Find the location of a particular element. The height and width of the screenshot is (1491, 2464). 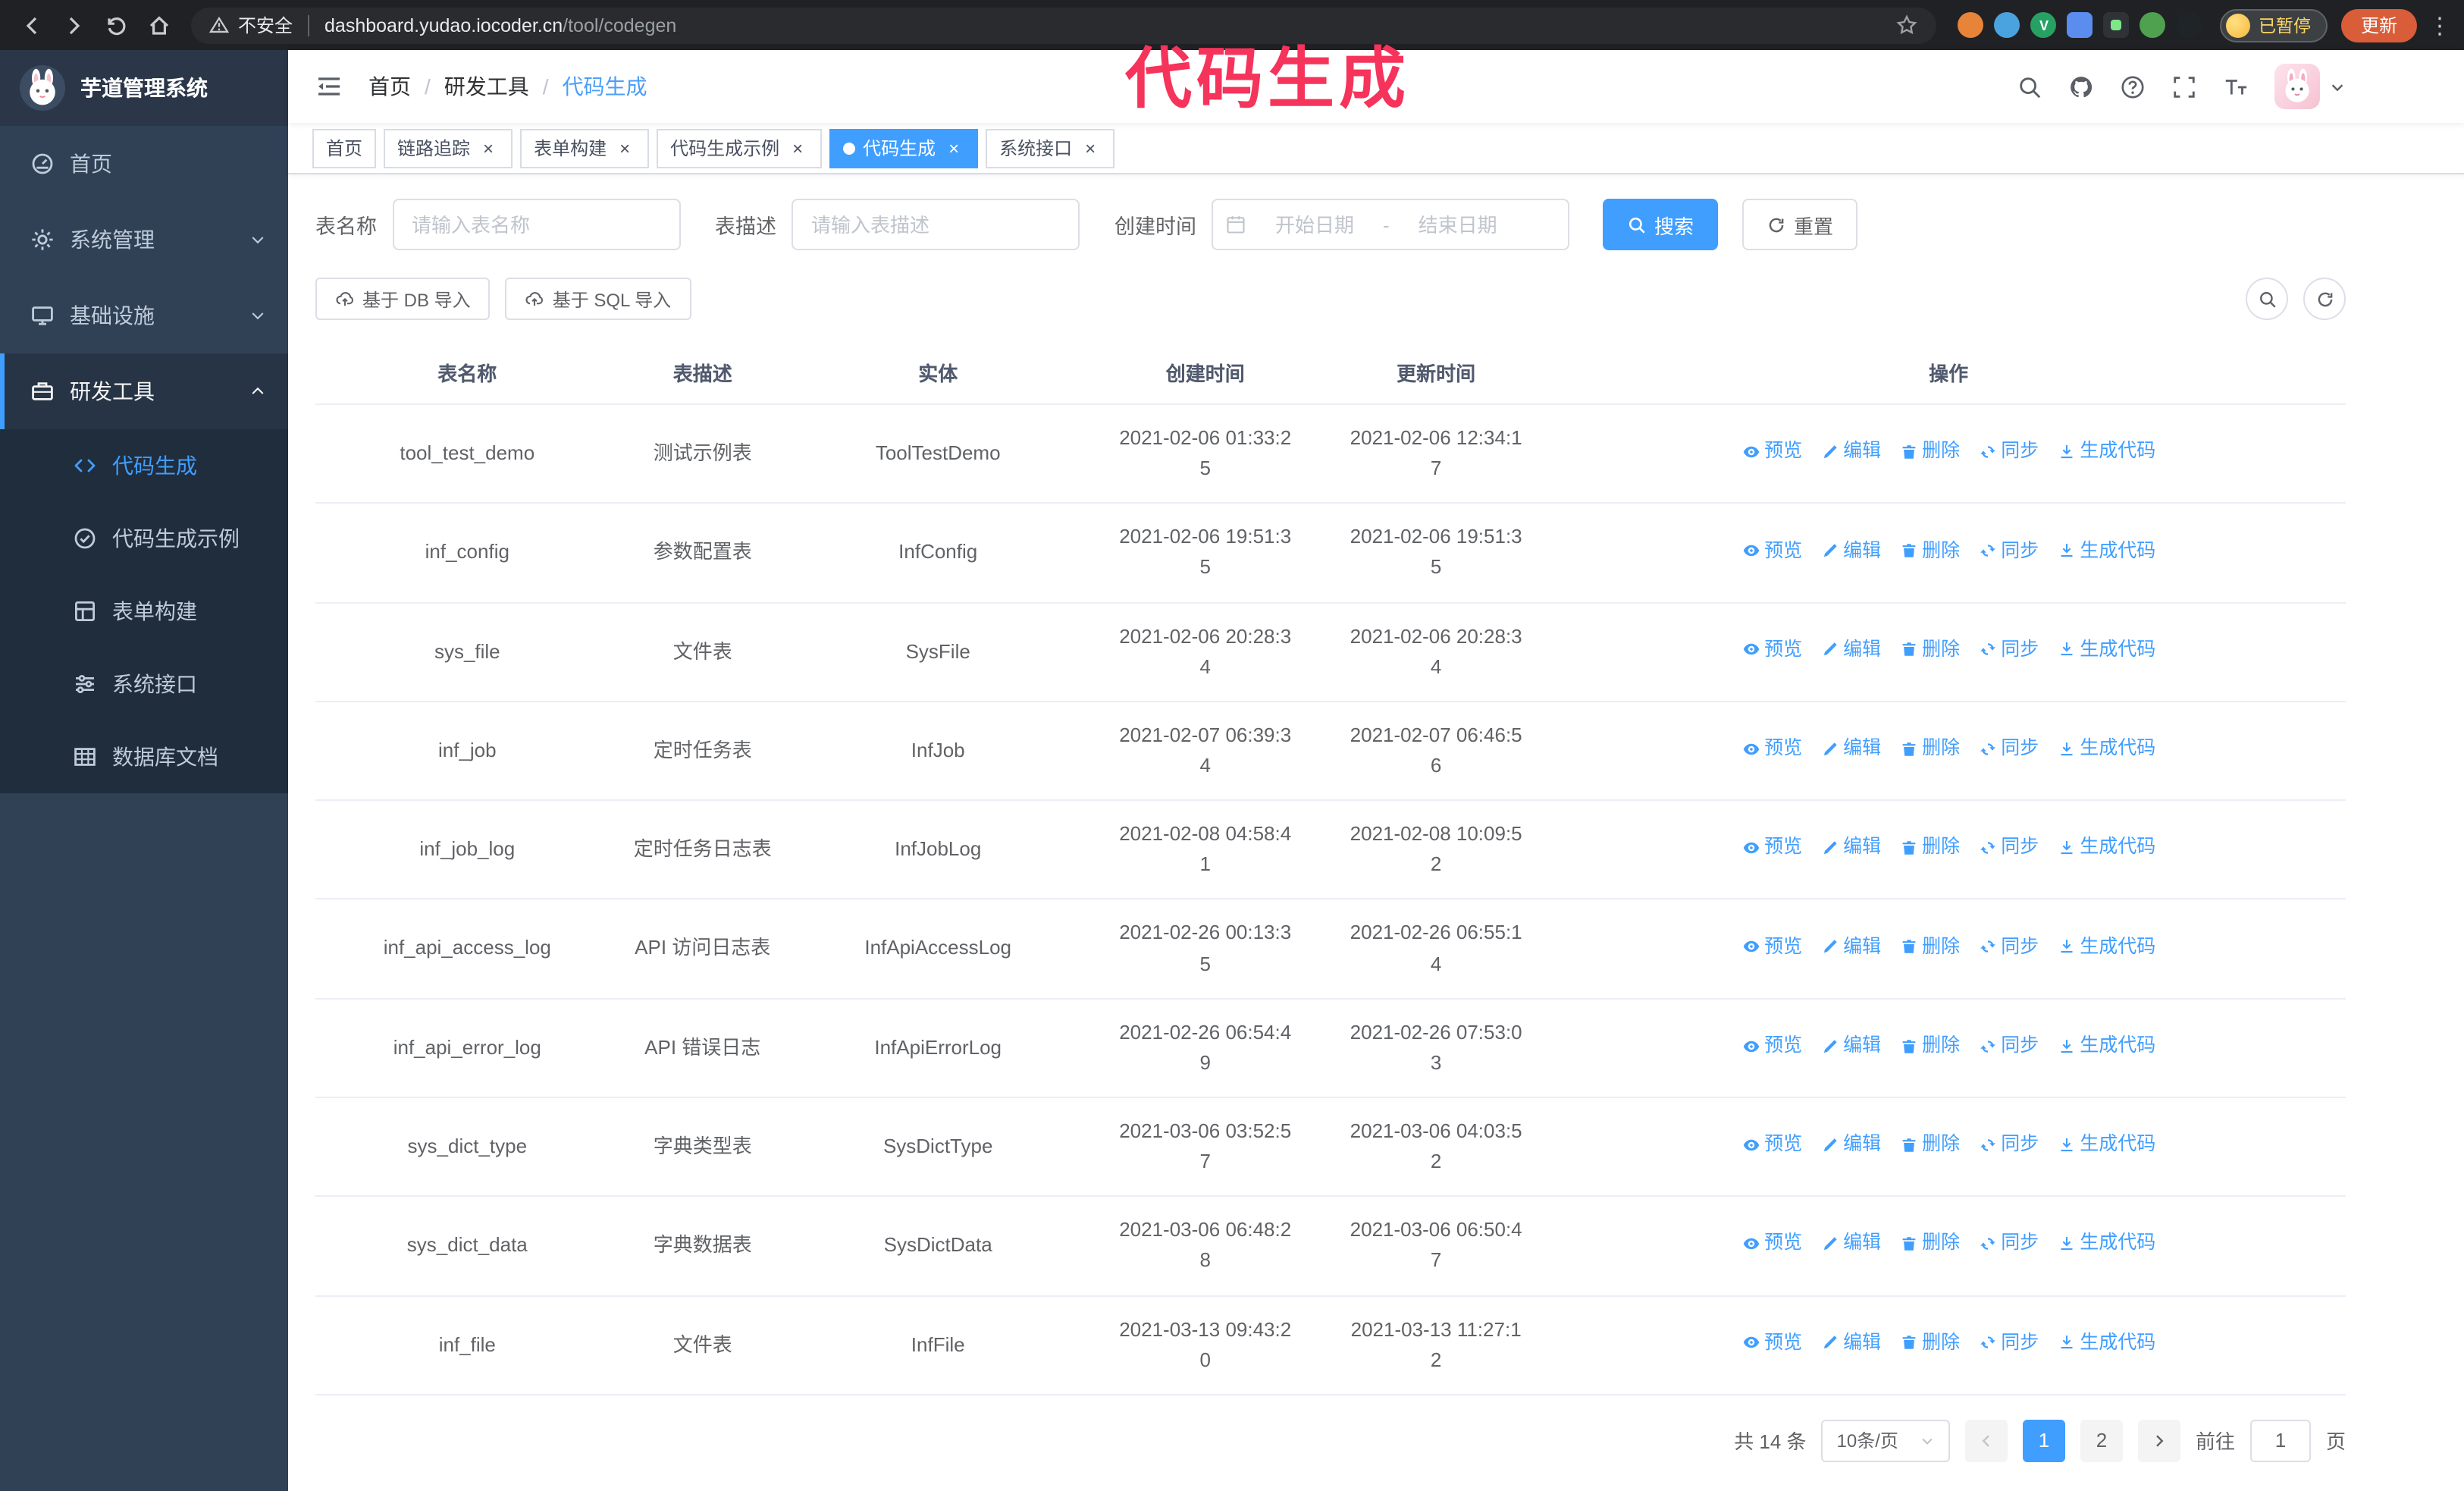

github-icon is located at coordinates (2081, 86).